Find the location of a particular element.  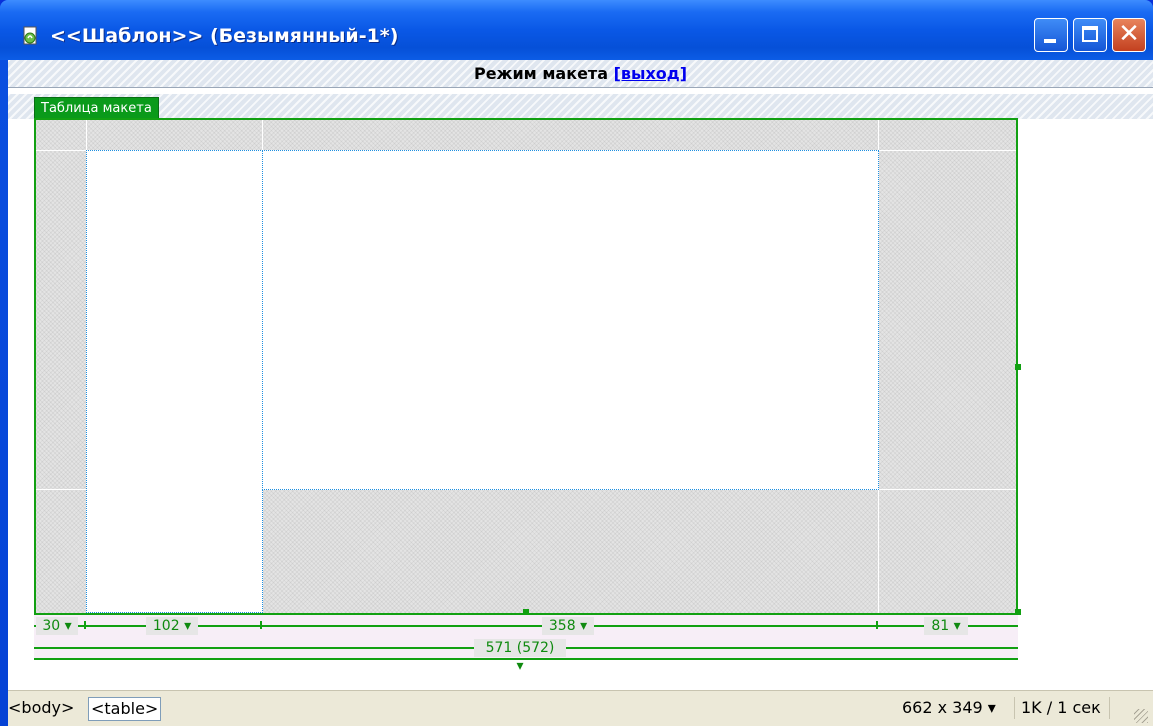

close-button: ✕ is located at coordinates (1129, 35).